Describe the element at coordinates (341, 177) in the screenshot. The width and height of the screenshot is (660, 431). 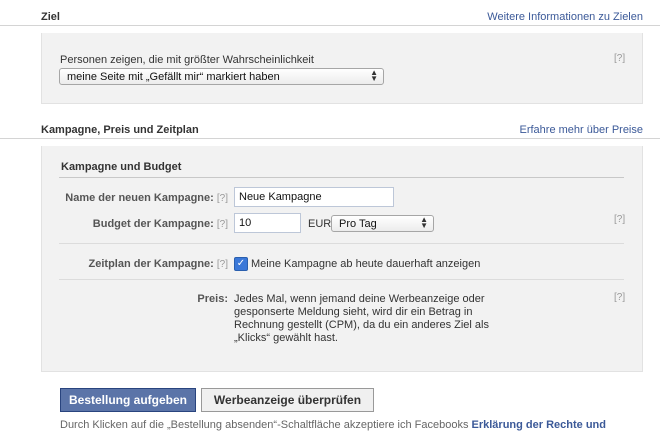
I see `subsection-divider` at that location.